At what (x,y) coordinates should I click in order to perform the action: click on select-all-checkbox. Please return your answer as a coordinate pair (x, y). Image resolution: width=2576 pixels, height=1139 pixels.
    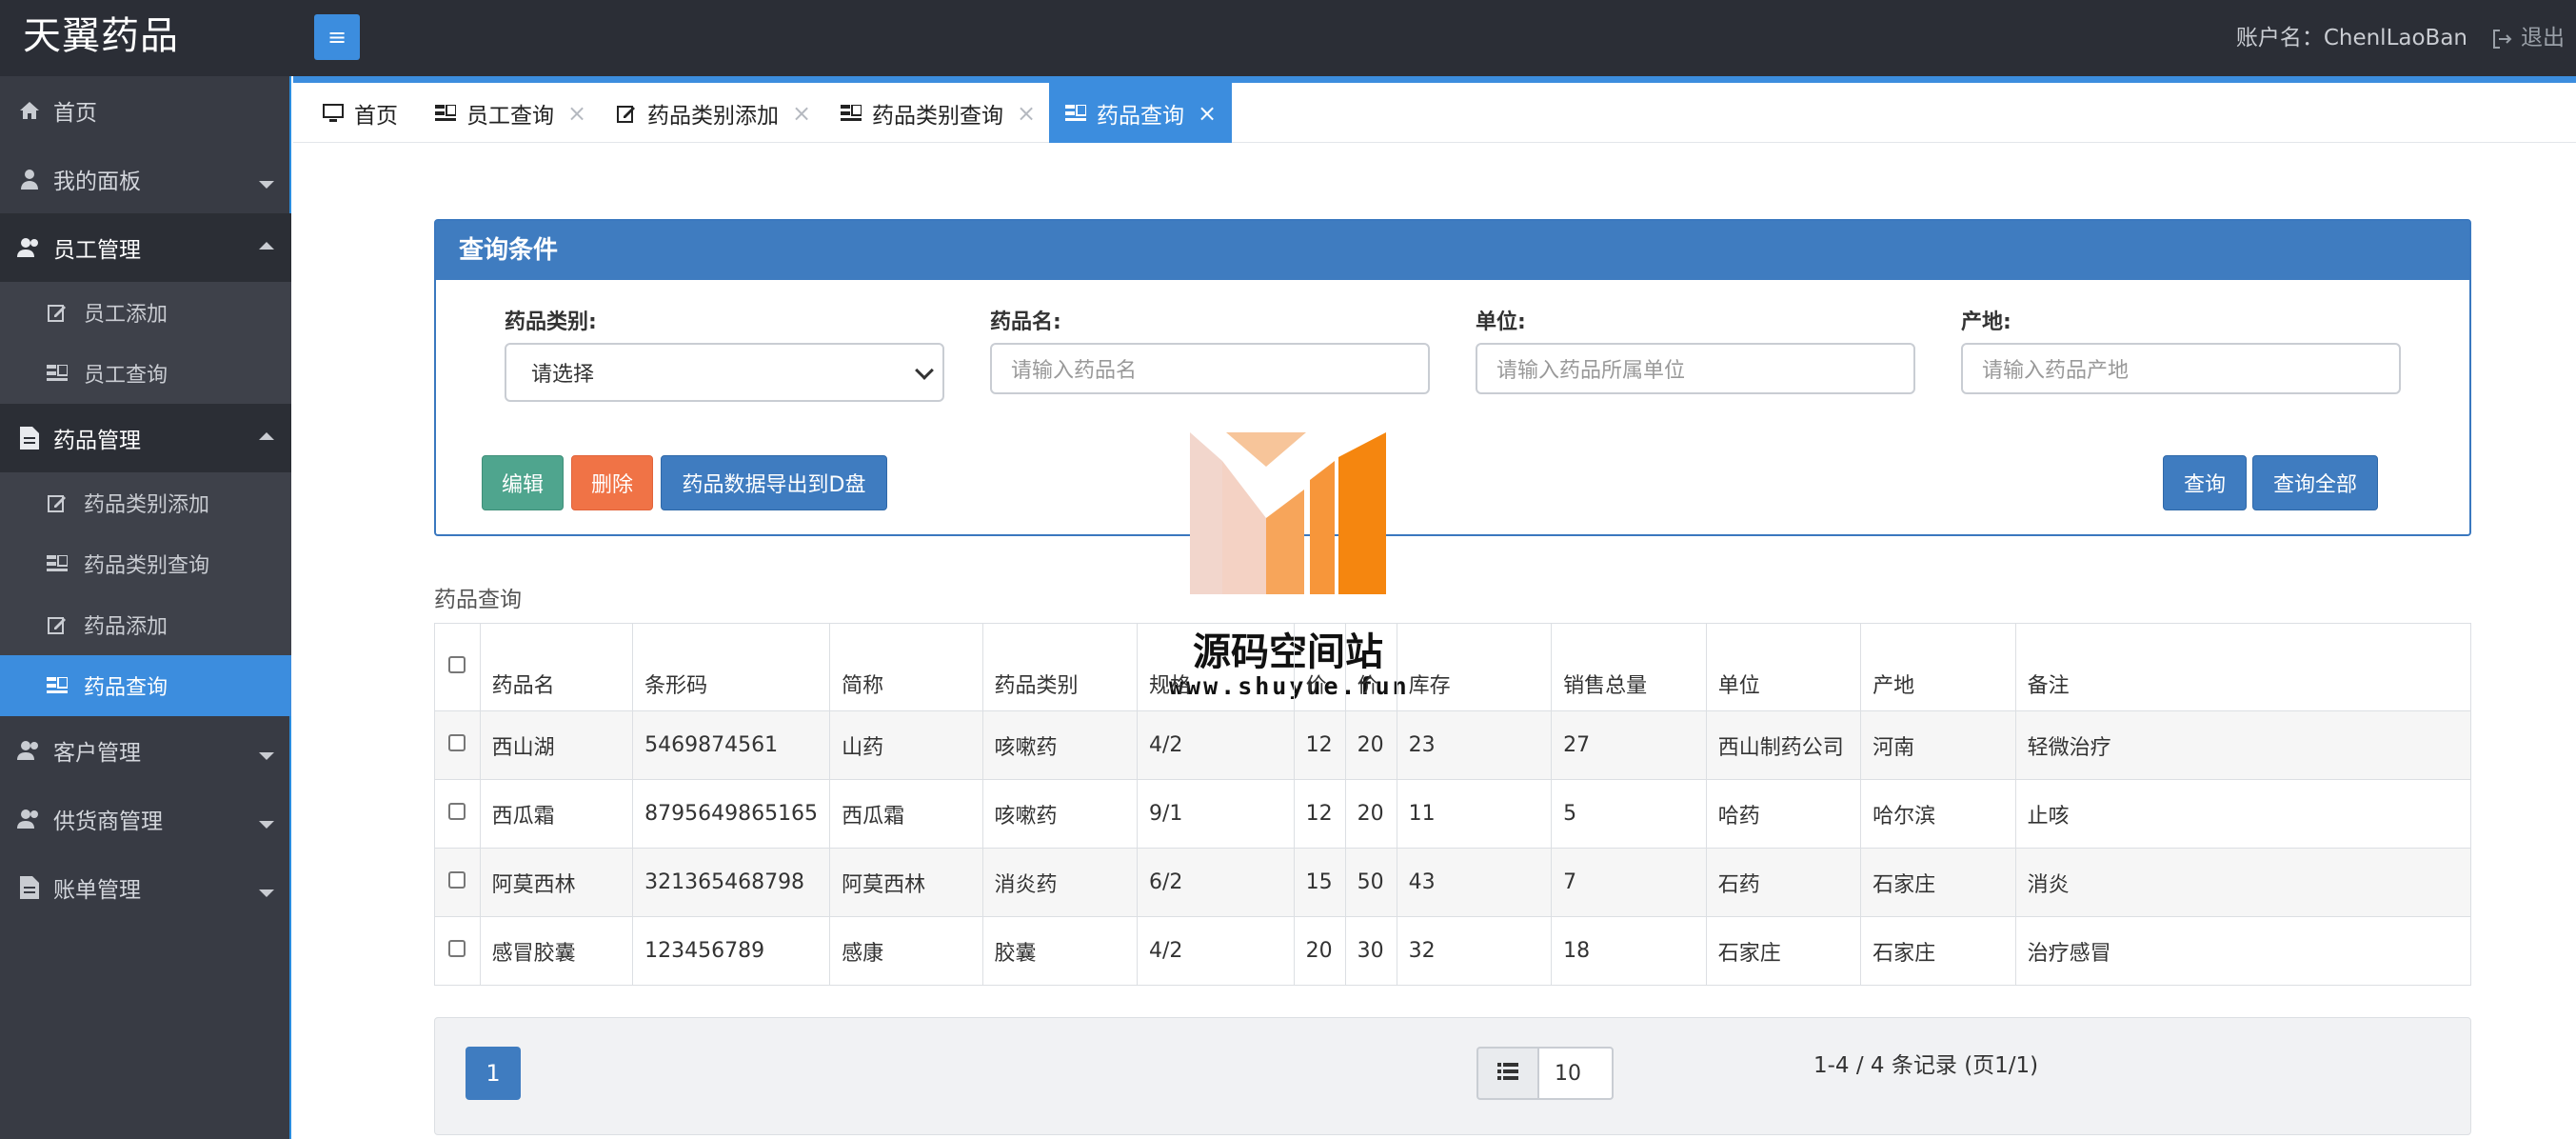
    Looking at the image, I should click on (457, 664).